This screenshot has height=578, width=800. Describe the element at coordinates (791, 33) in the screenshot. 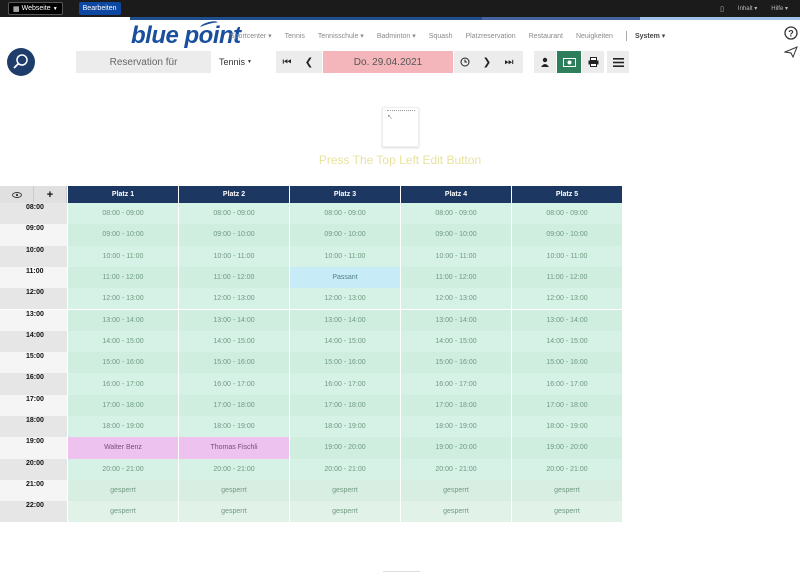

I see `help-icon: ?` at that location.